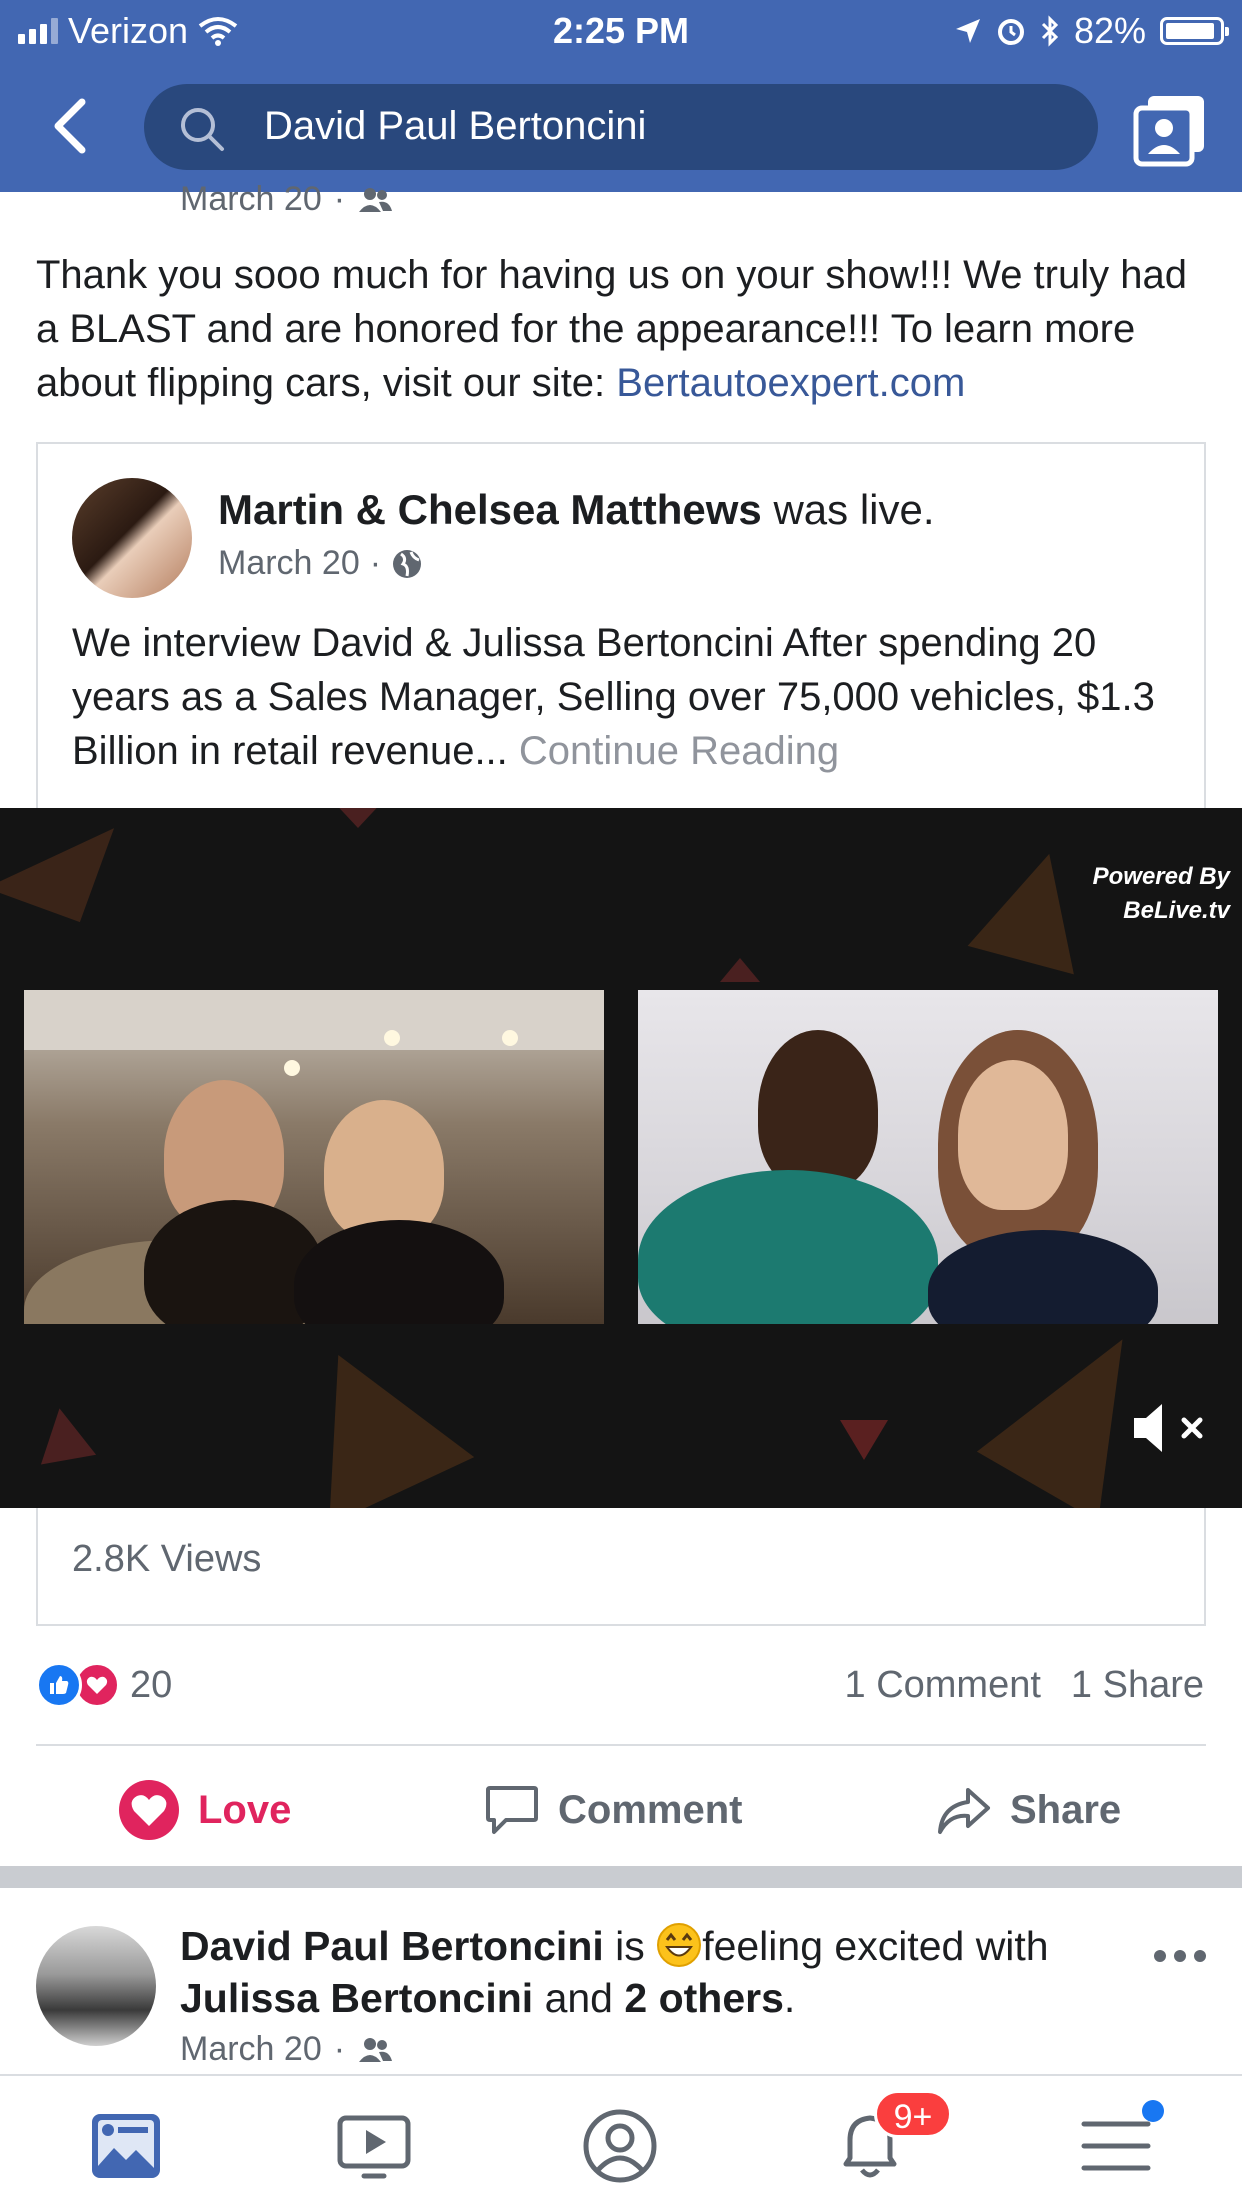  What do you see at coordinates (1137, 1685) in the screenshot?
I see `share-count: 1 Share` at bounding box center [1137, 1685].